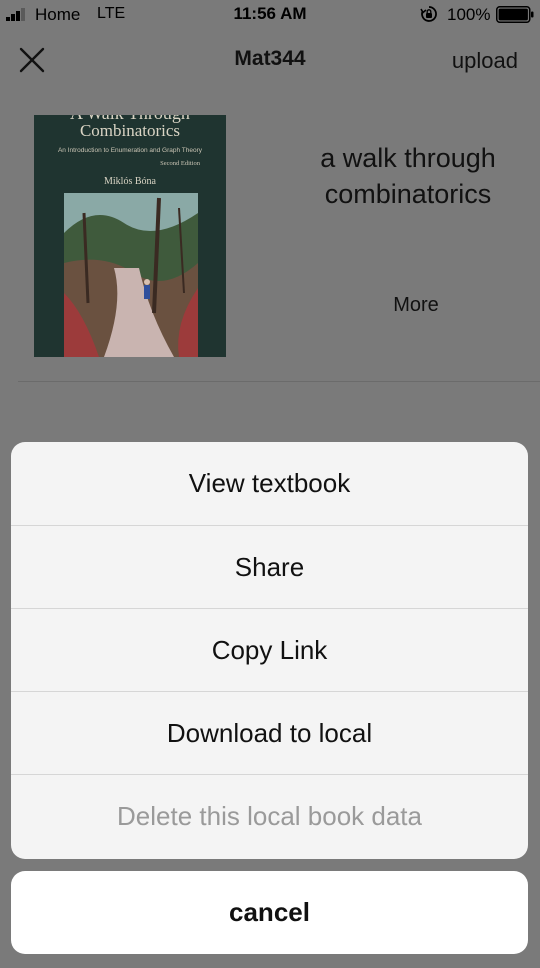  What do you see at coordinates (408, 176) in the screenshot?
I see `book-title: a walk through combinatorics` at bounding box center [408, 176].